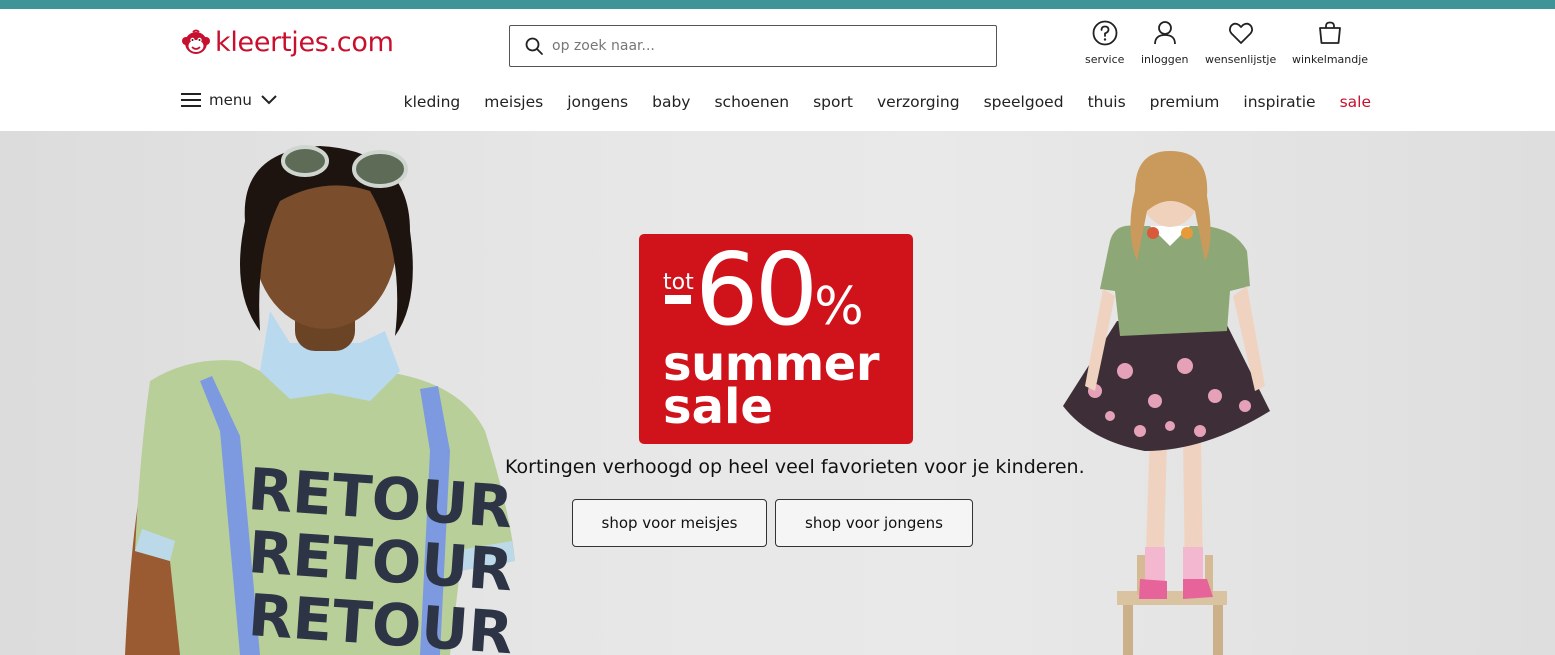  I want to click on nav-item-premium: premium, so click(1185, 102).